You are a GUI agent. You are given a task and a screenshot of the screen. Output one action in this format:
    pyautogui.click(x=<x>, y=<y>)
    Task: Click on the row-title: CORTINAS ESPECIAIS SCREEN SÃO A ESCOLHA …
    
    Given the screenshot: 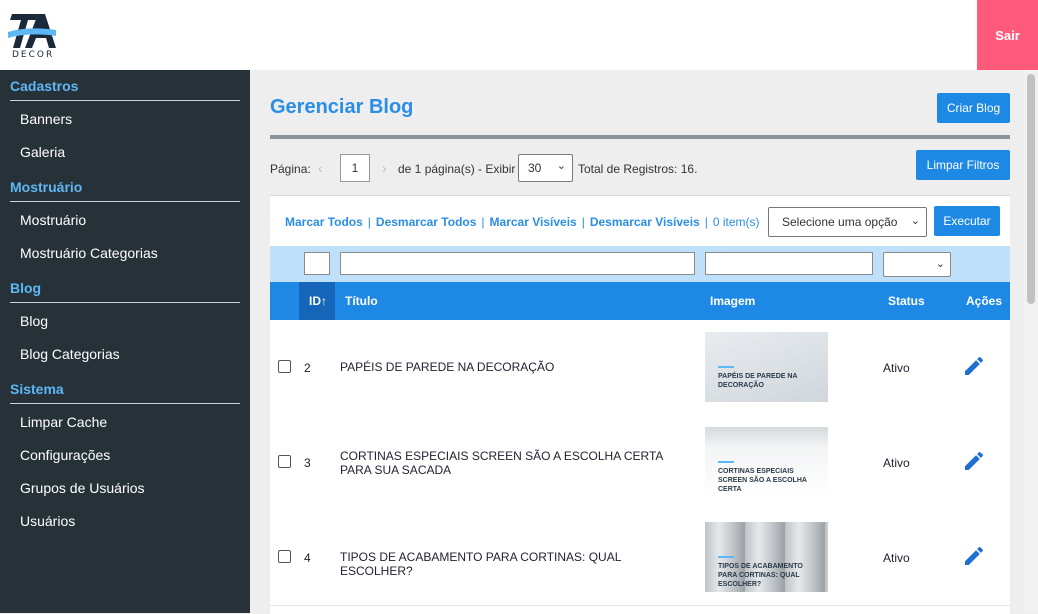 What is the action you would take?
    pyautogui.click(x=501, y=463)
    